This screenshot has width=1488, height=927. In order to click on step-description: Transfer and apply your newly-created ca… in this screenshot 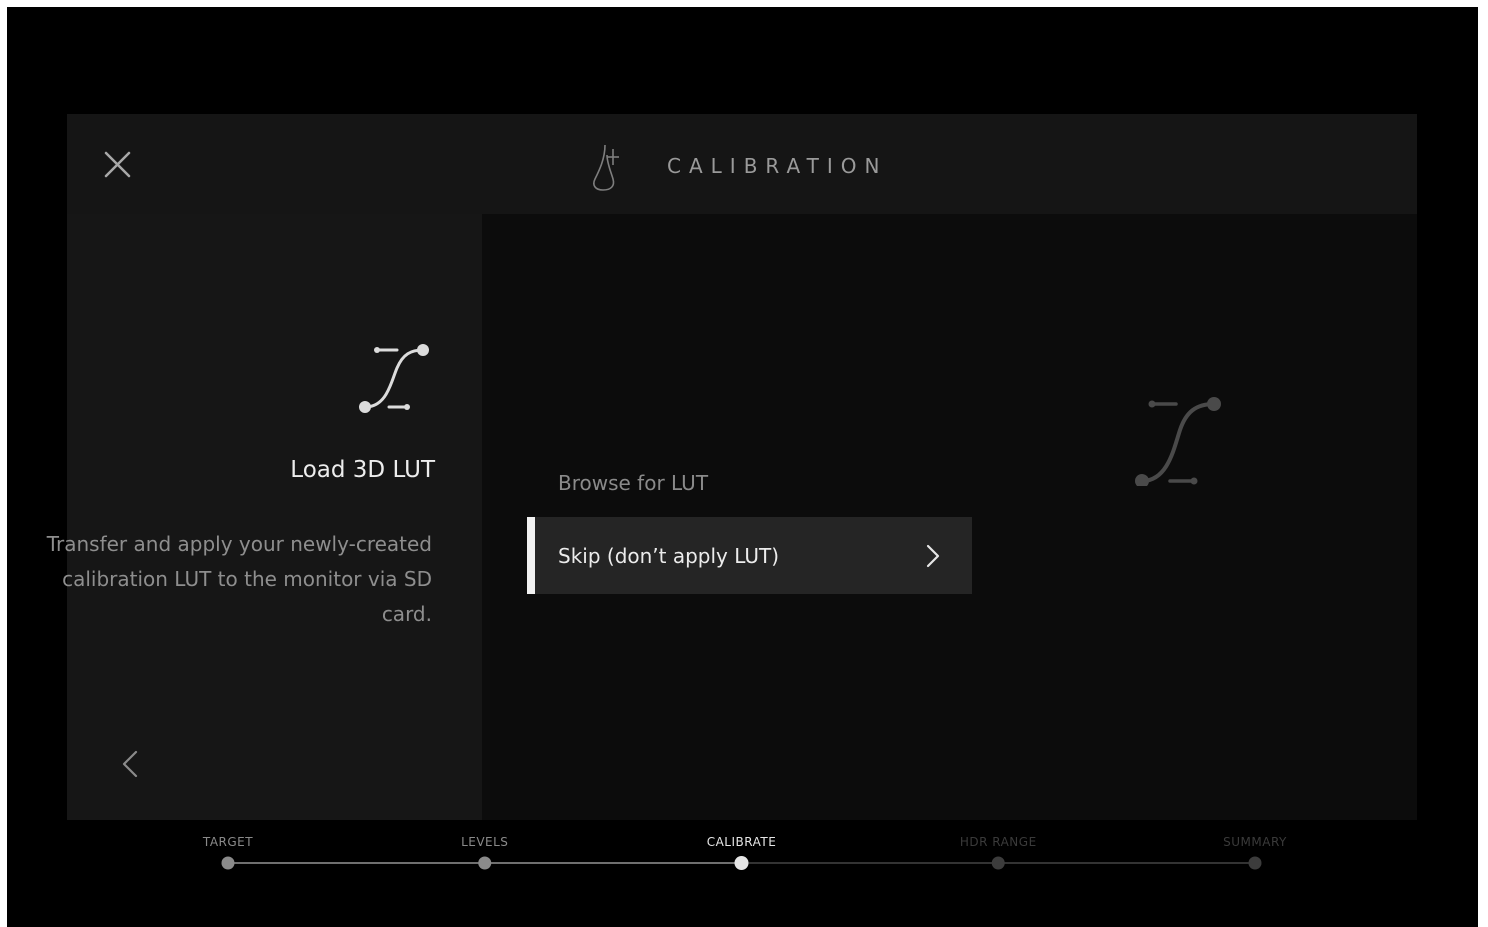, I will do `click(239, 579)`.